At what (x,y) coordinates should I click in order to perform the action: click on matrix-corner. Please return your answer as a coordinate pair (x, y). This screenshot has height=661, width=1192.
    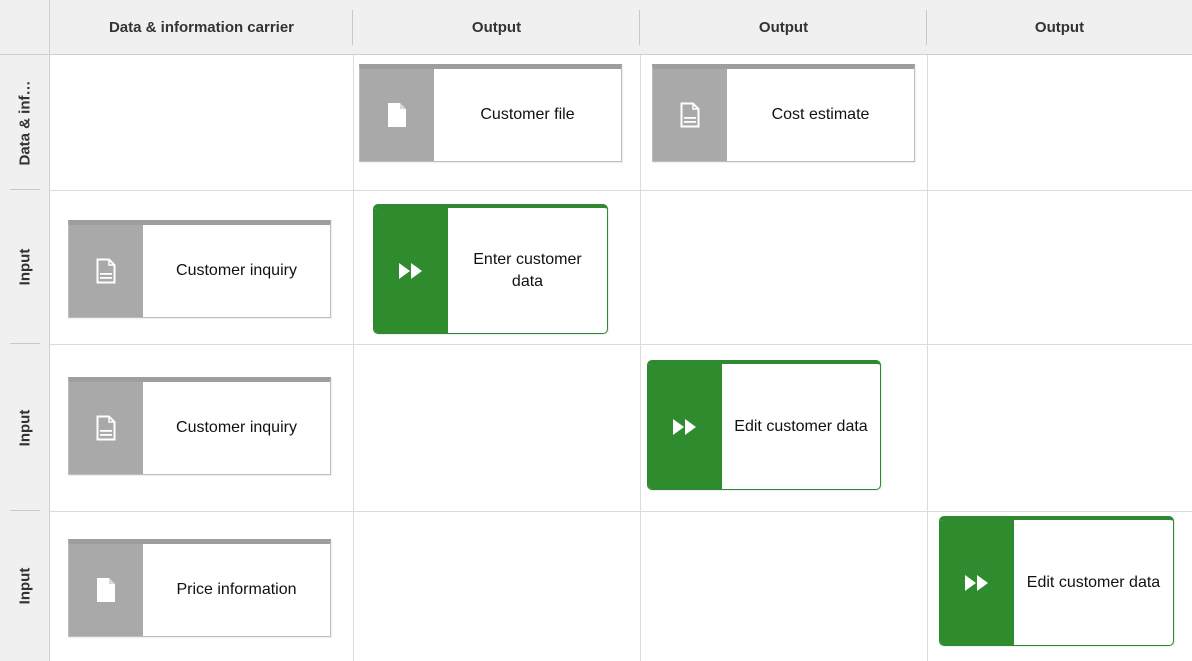
    Looking at the image, I should click on (25, 27).